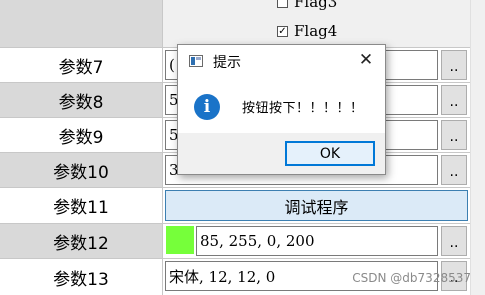  What do you see at coordinates (81, 241) in the screenshot?
I see `param12-label: 参数12` at bounding box center [81, 241].